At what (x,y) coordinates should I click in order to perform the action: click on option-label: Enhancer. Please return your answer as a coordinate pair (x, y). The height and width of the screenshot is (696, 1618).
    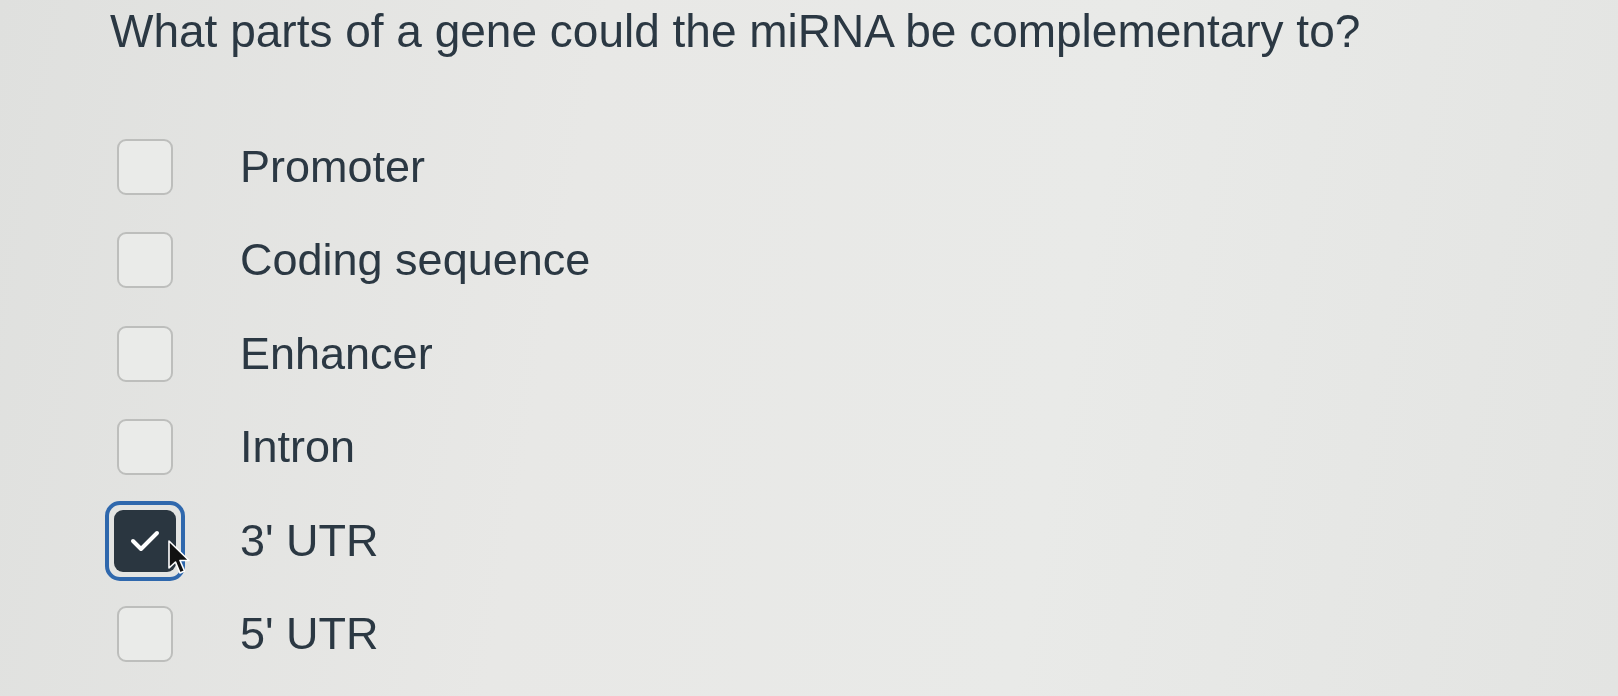
    Looking at the image, I should click on (336, 353).